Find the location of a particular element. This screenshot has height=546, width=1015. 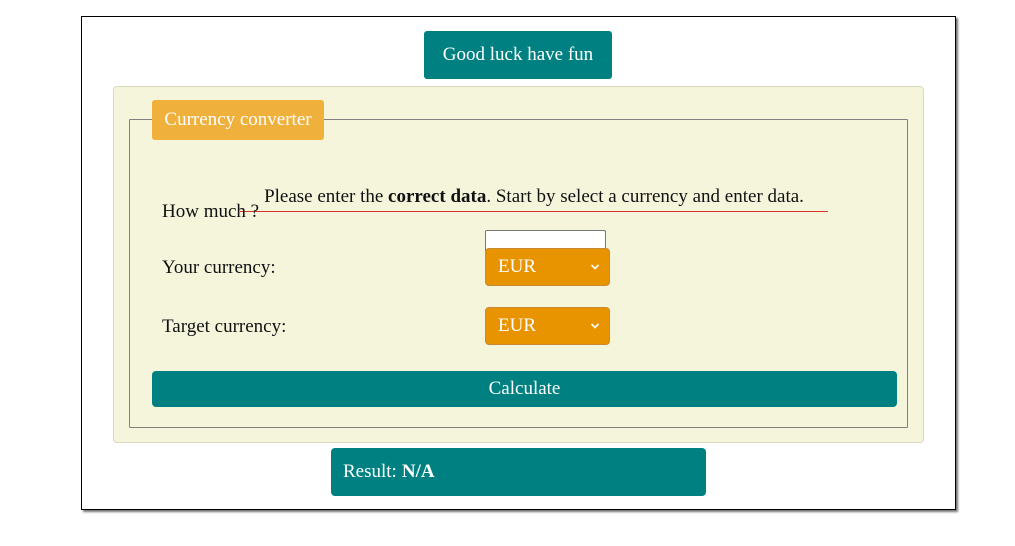

converter-legend: Currency converter is located at coordinates (238, 120).